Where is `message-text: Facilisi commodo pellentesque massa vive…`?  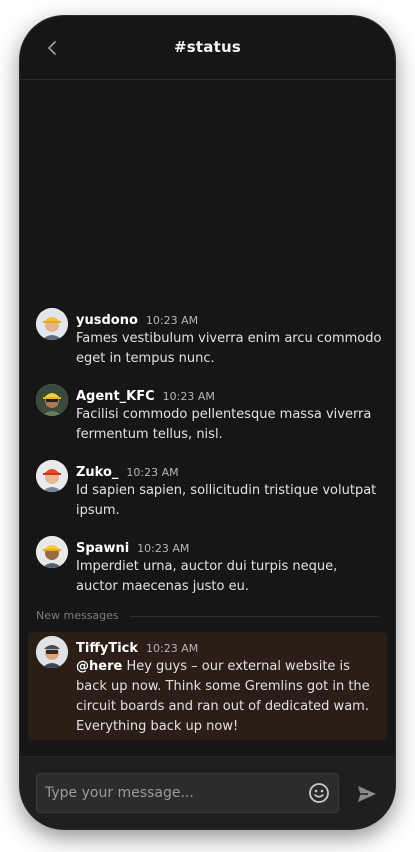 message-text: Facilisi commodo pellentesque massa vive… is located at coordinates (224, 424).